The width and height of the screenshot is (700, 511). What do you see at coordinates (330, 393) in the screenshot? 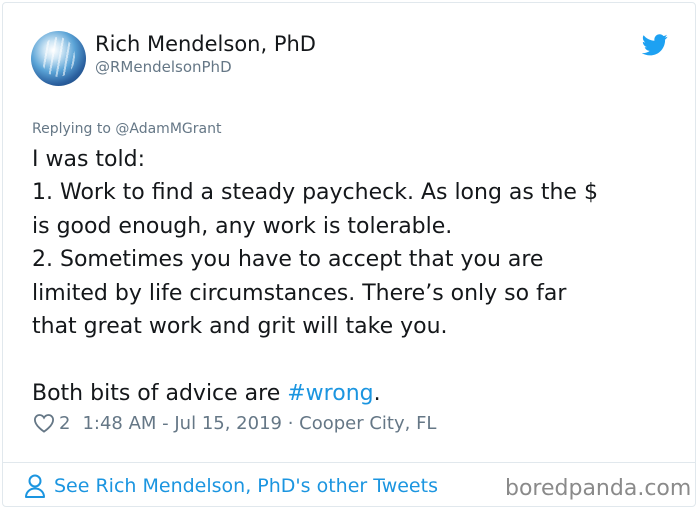
I see `hashtag-link: #wrong` at bounding box center [330, 393].